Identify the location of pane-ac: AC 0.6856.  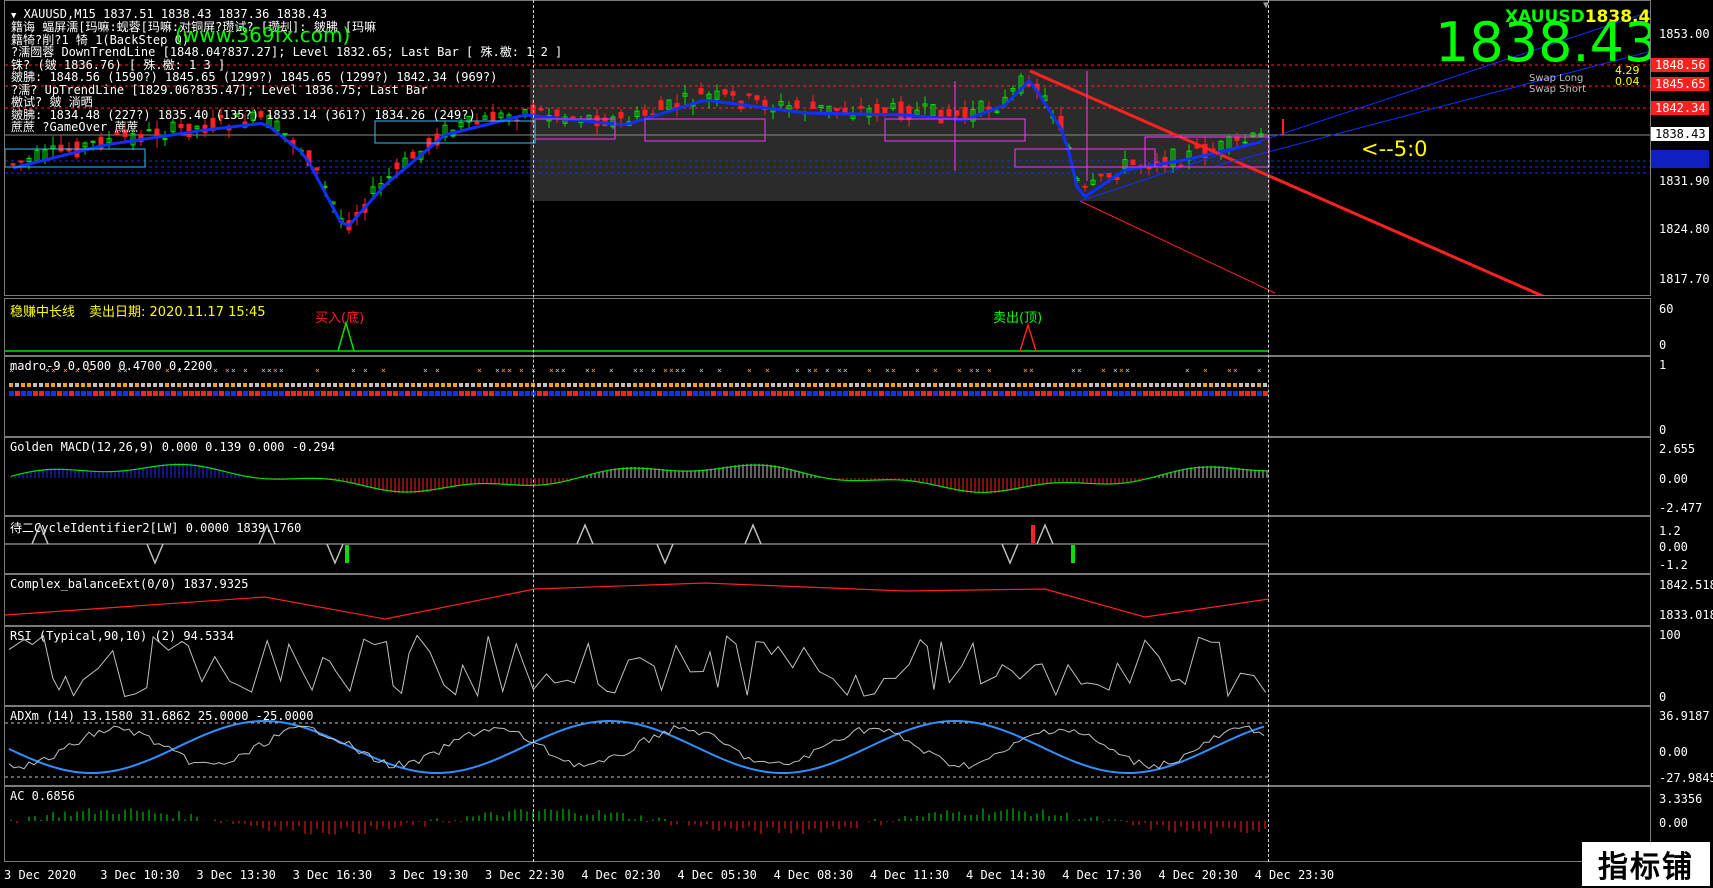
(827, 824).